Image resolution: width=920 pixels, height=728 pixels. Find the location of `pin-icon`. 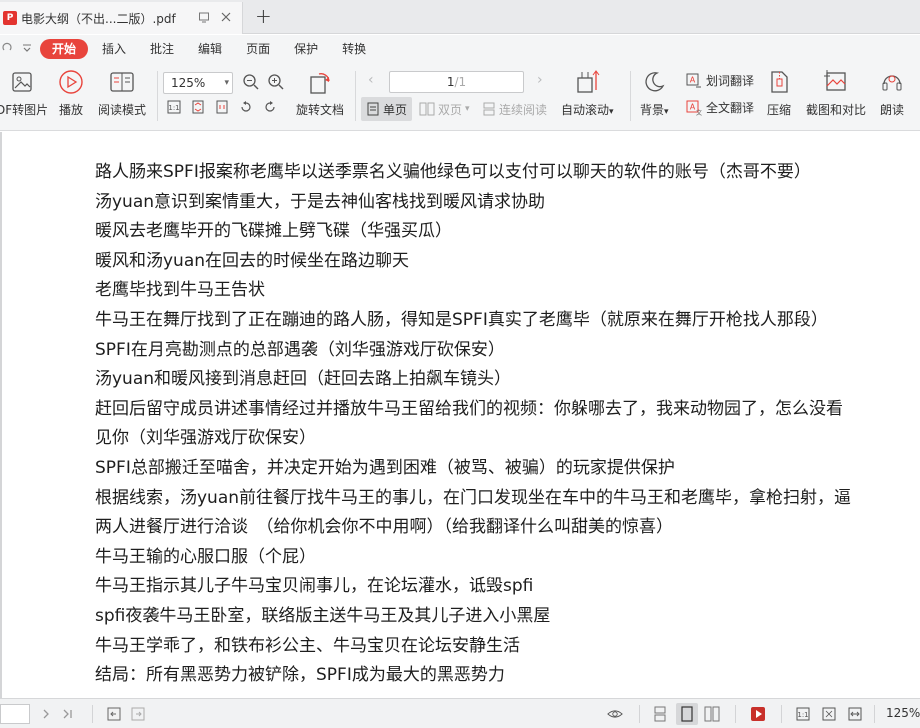

pin-icon is located at coordinates (204, 18).